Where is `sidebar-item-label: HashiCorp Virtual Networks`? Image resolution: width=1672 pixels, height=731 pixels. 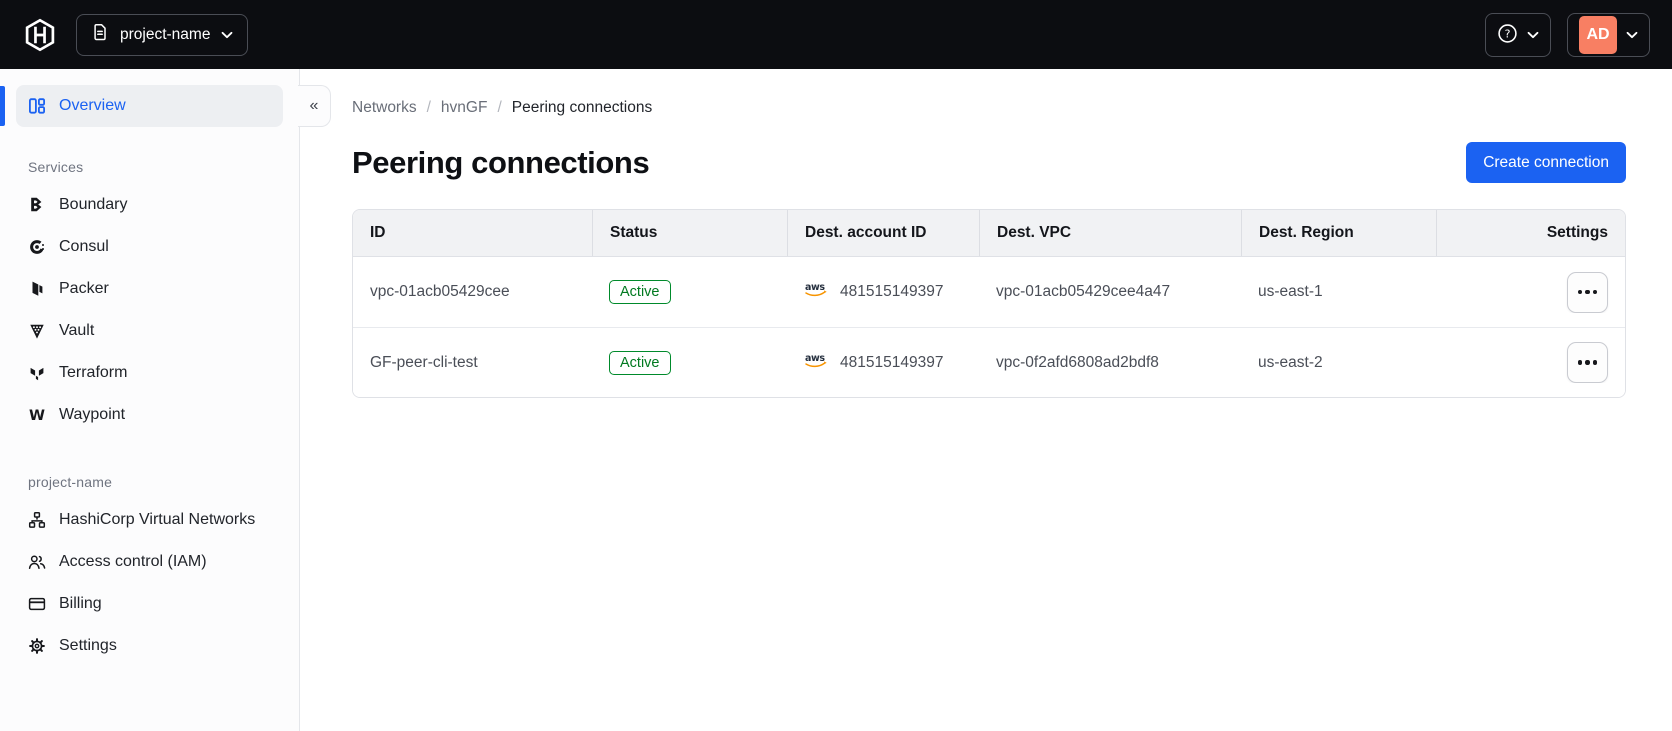 sidebar-item-label: HashiCorp Virtual Networks is located at coordinates (157, 519).